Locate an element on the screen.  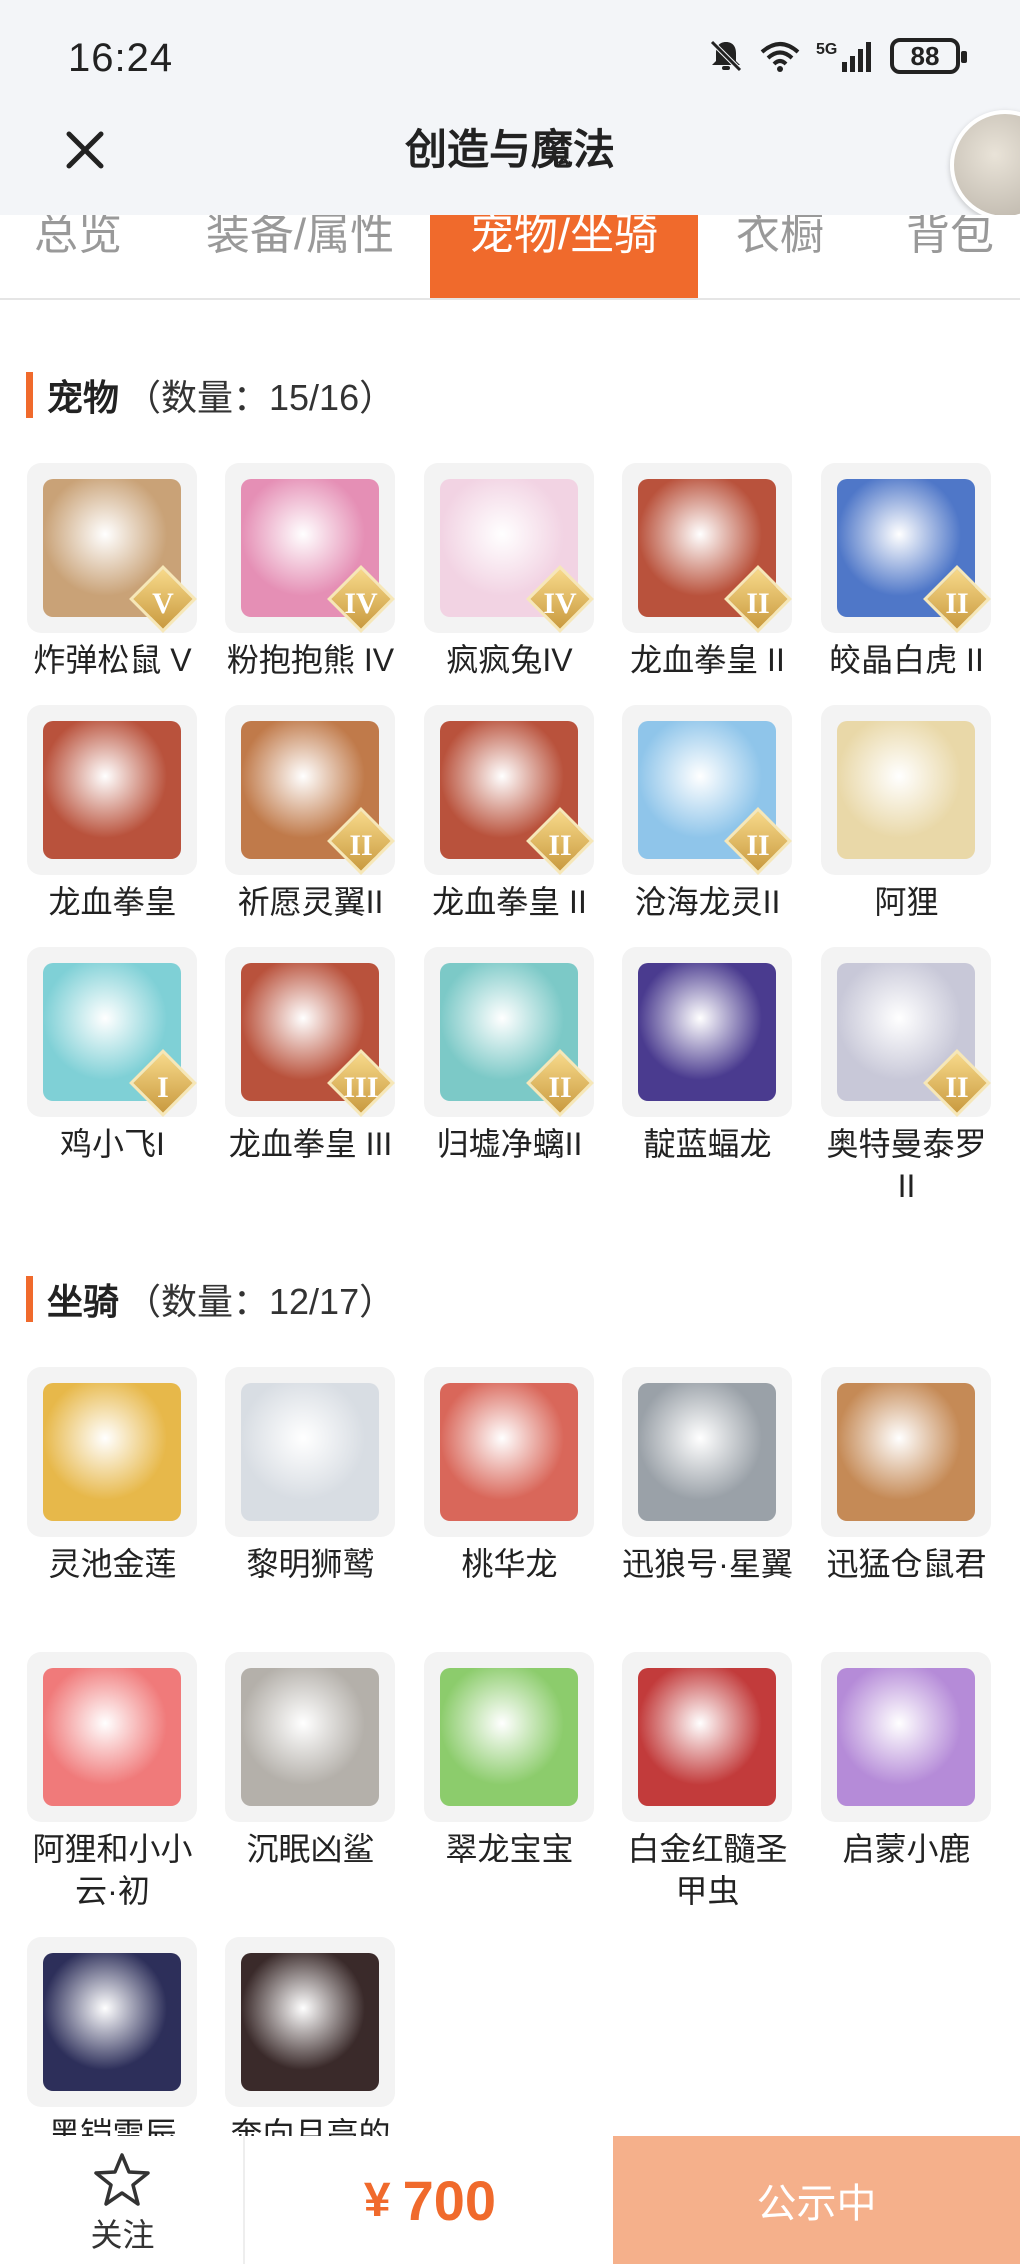
mount-label: 迅狼号·星翼 is located at coordinates (707, 1564).